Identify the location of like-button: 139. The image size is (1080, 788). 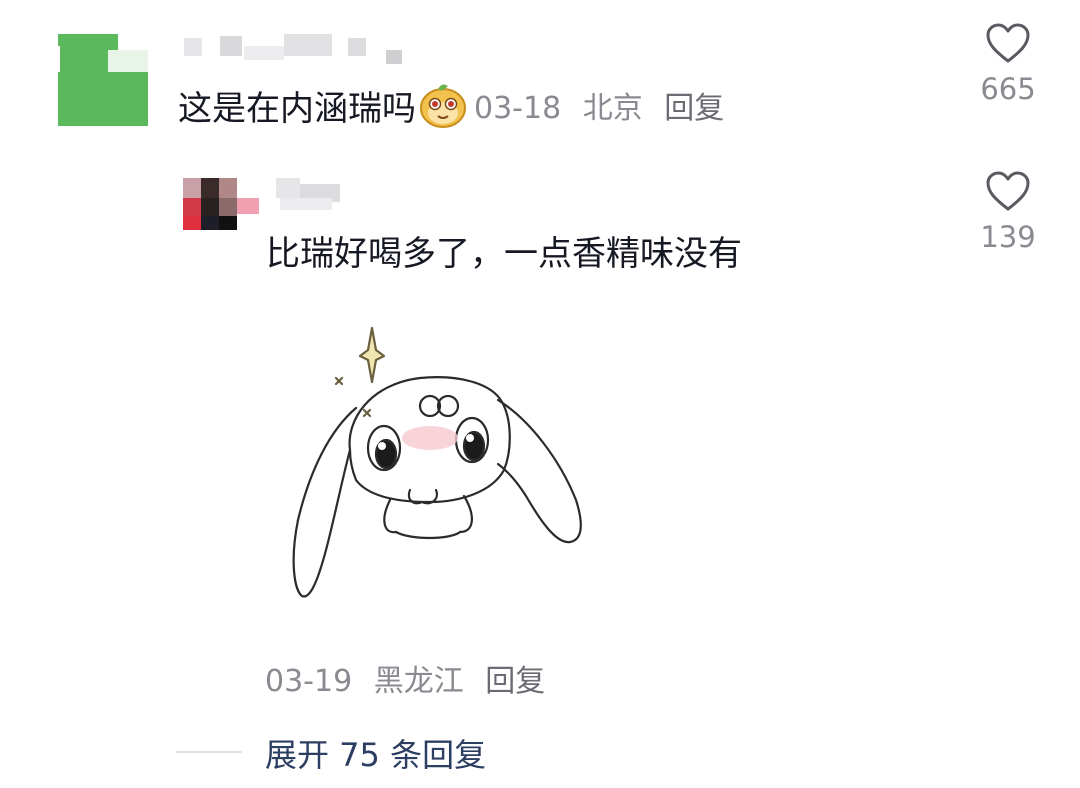
(1008, 212).